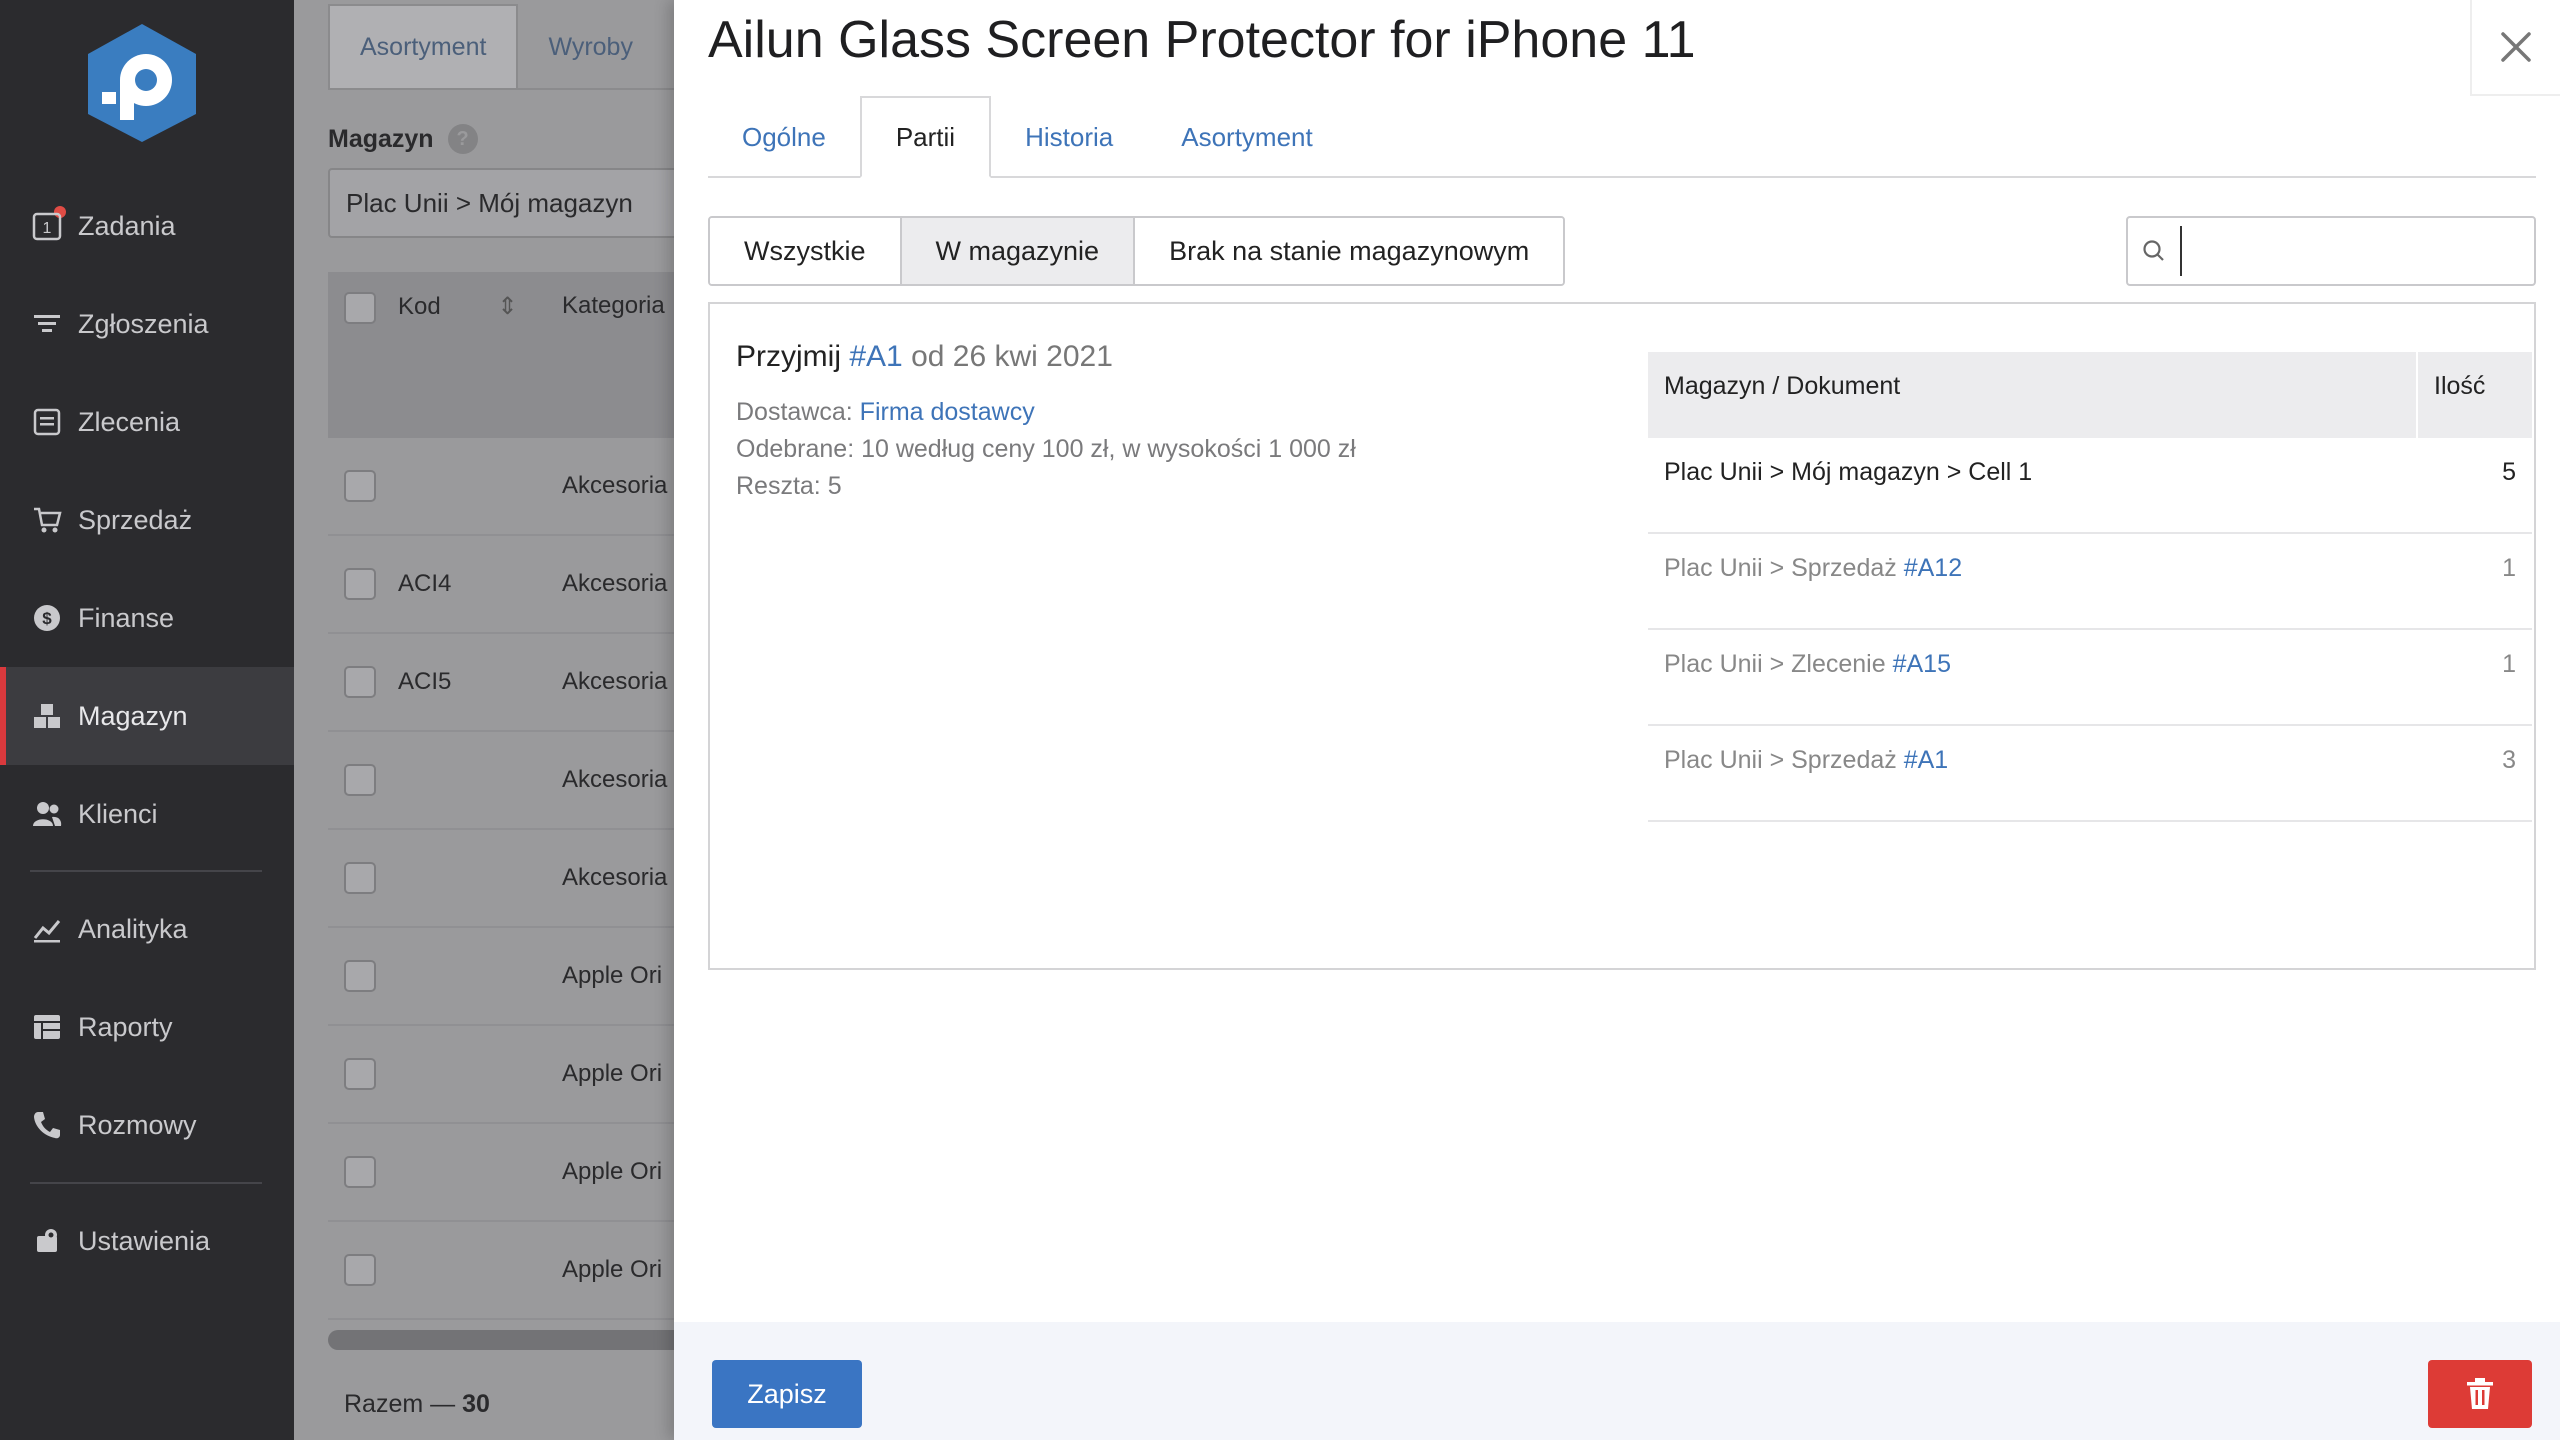 The width and height of the screenshot is (2560, 1440). Describe the element at coordinates (789, 486) in the screenshot. I see `remaining-line: Reszta: 5` at that location.